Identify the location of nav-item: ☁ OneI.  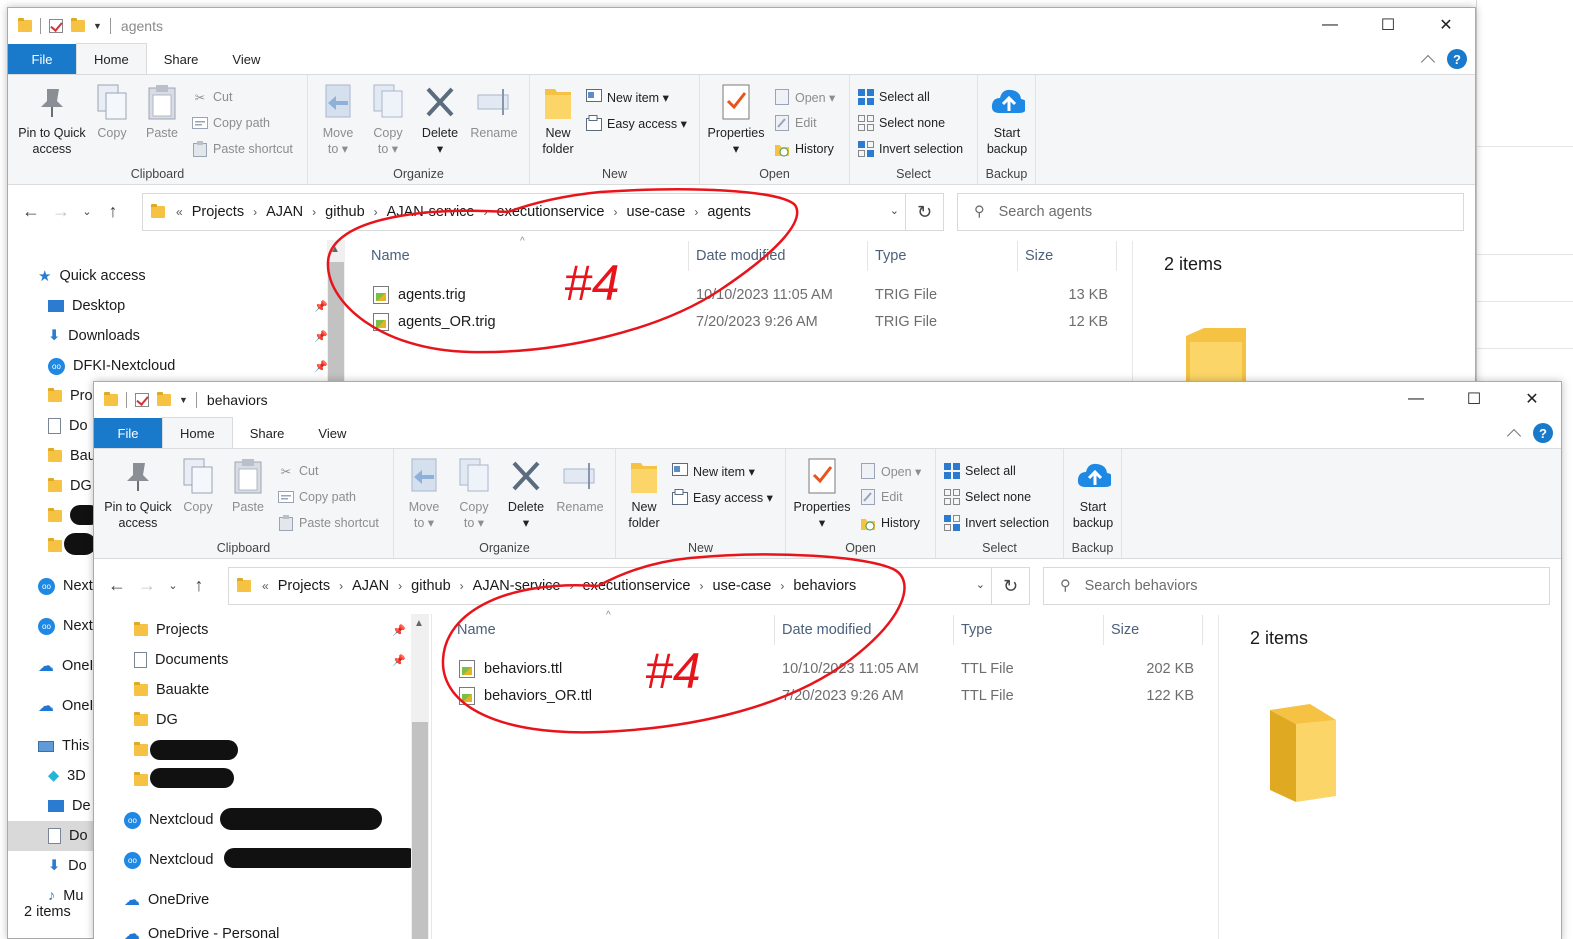
(65, 706).